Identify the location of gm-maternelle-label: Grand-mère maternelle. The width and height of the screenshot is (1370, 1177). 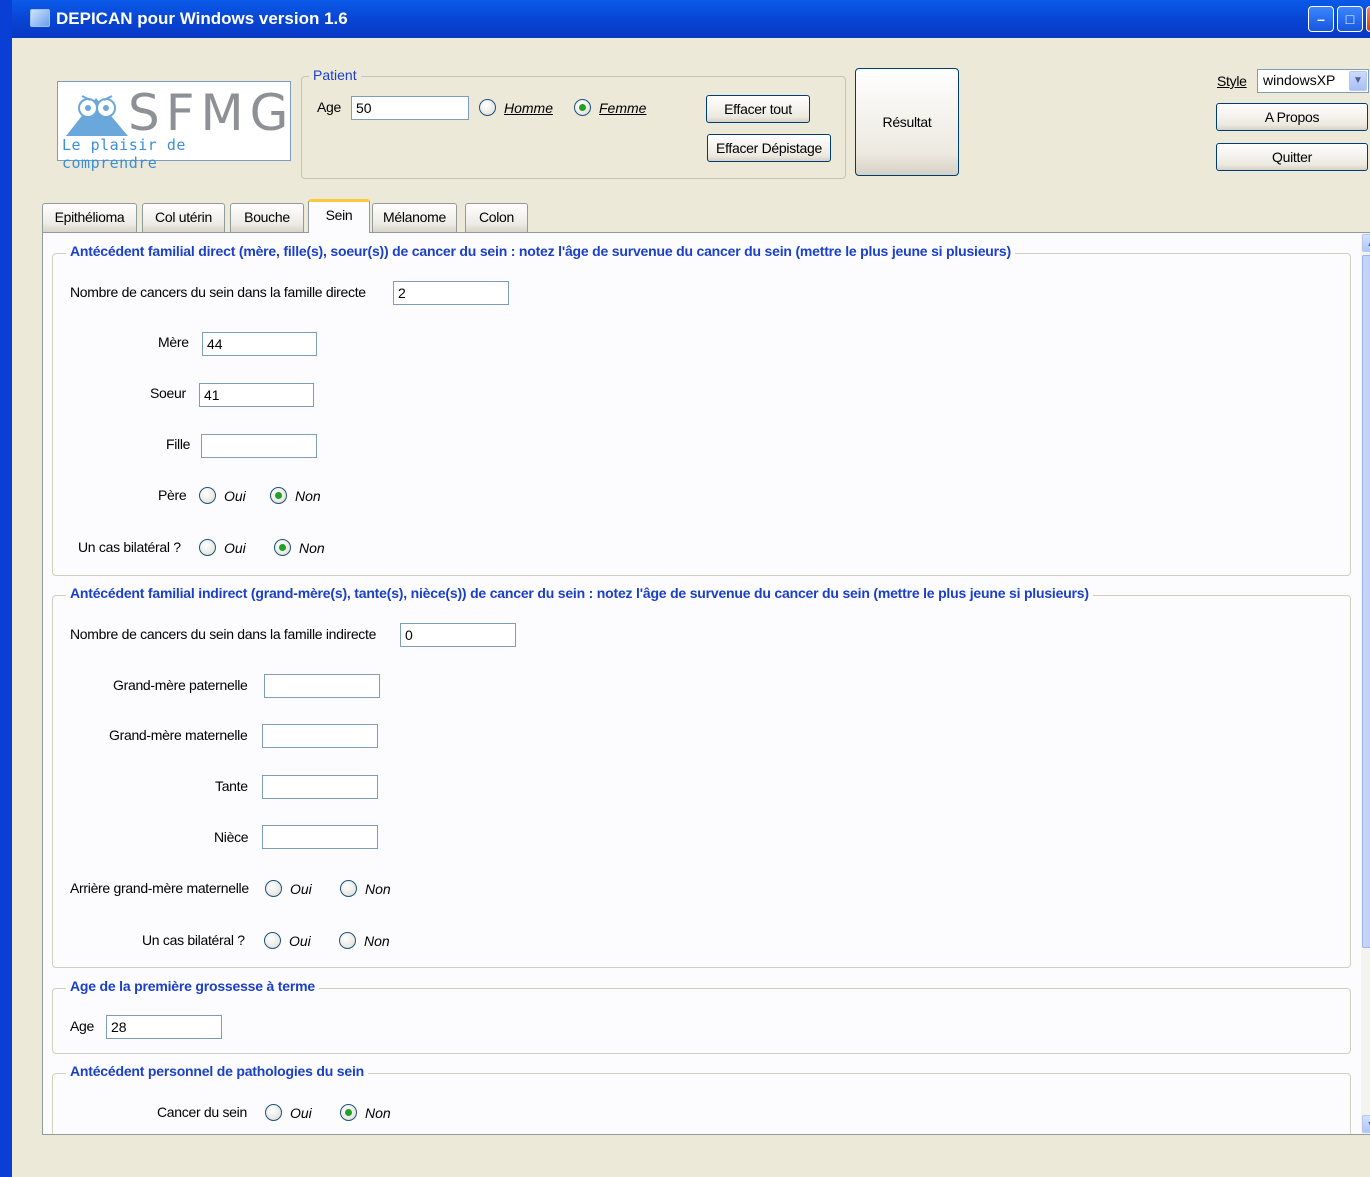
(178, 735).